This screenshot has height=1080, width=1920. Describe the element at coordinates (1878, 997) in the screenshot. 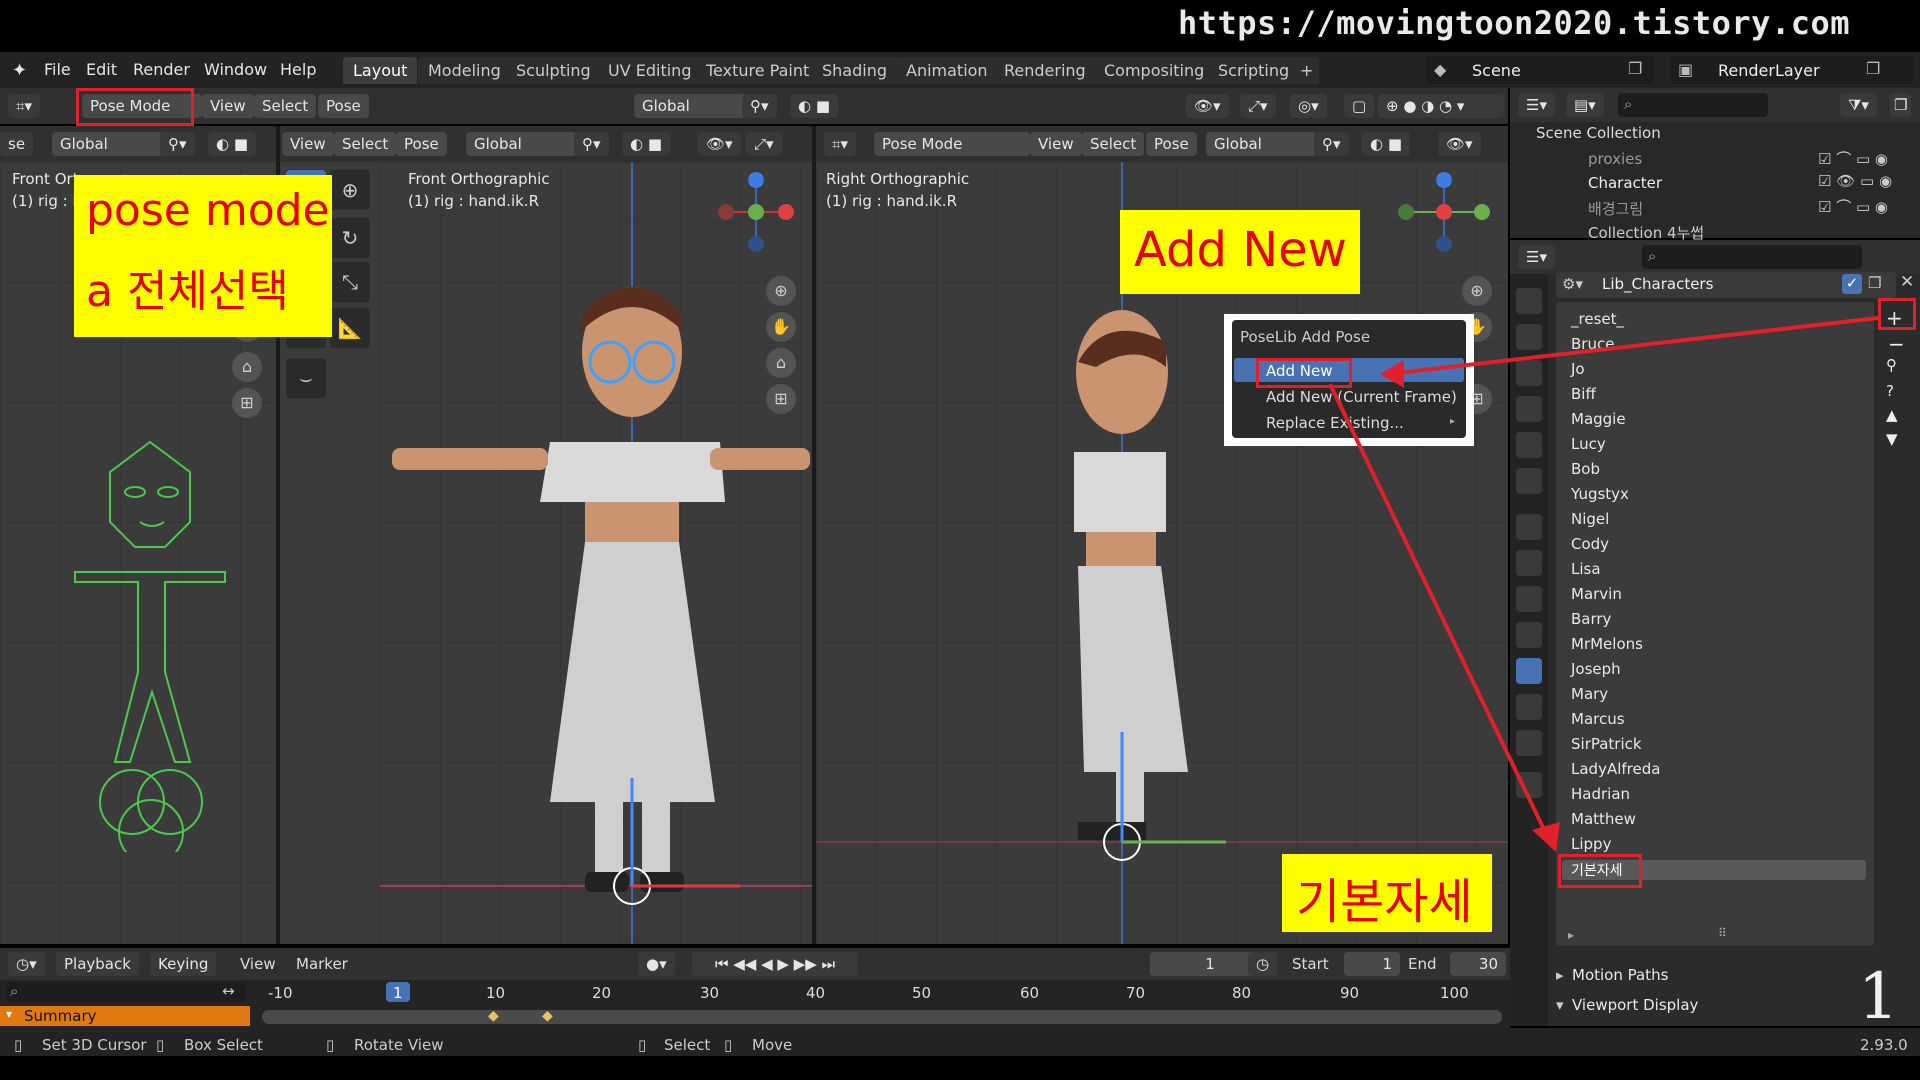

I see `page-number: 1` at that location.